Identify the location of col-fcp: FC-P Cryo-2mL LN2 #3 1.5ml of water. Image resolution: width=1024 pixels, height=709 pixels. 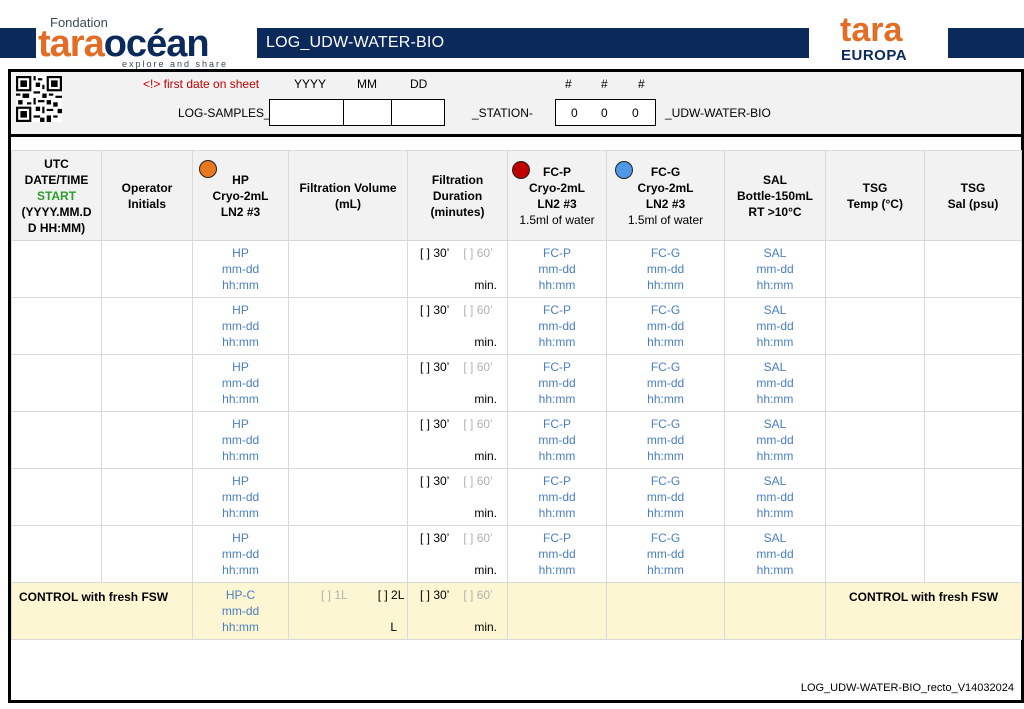
(557, 195).